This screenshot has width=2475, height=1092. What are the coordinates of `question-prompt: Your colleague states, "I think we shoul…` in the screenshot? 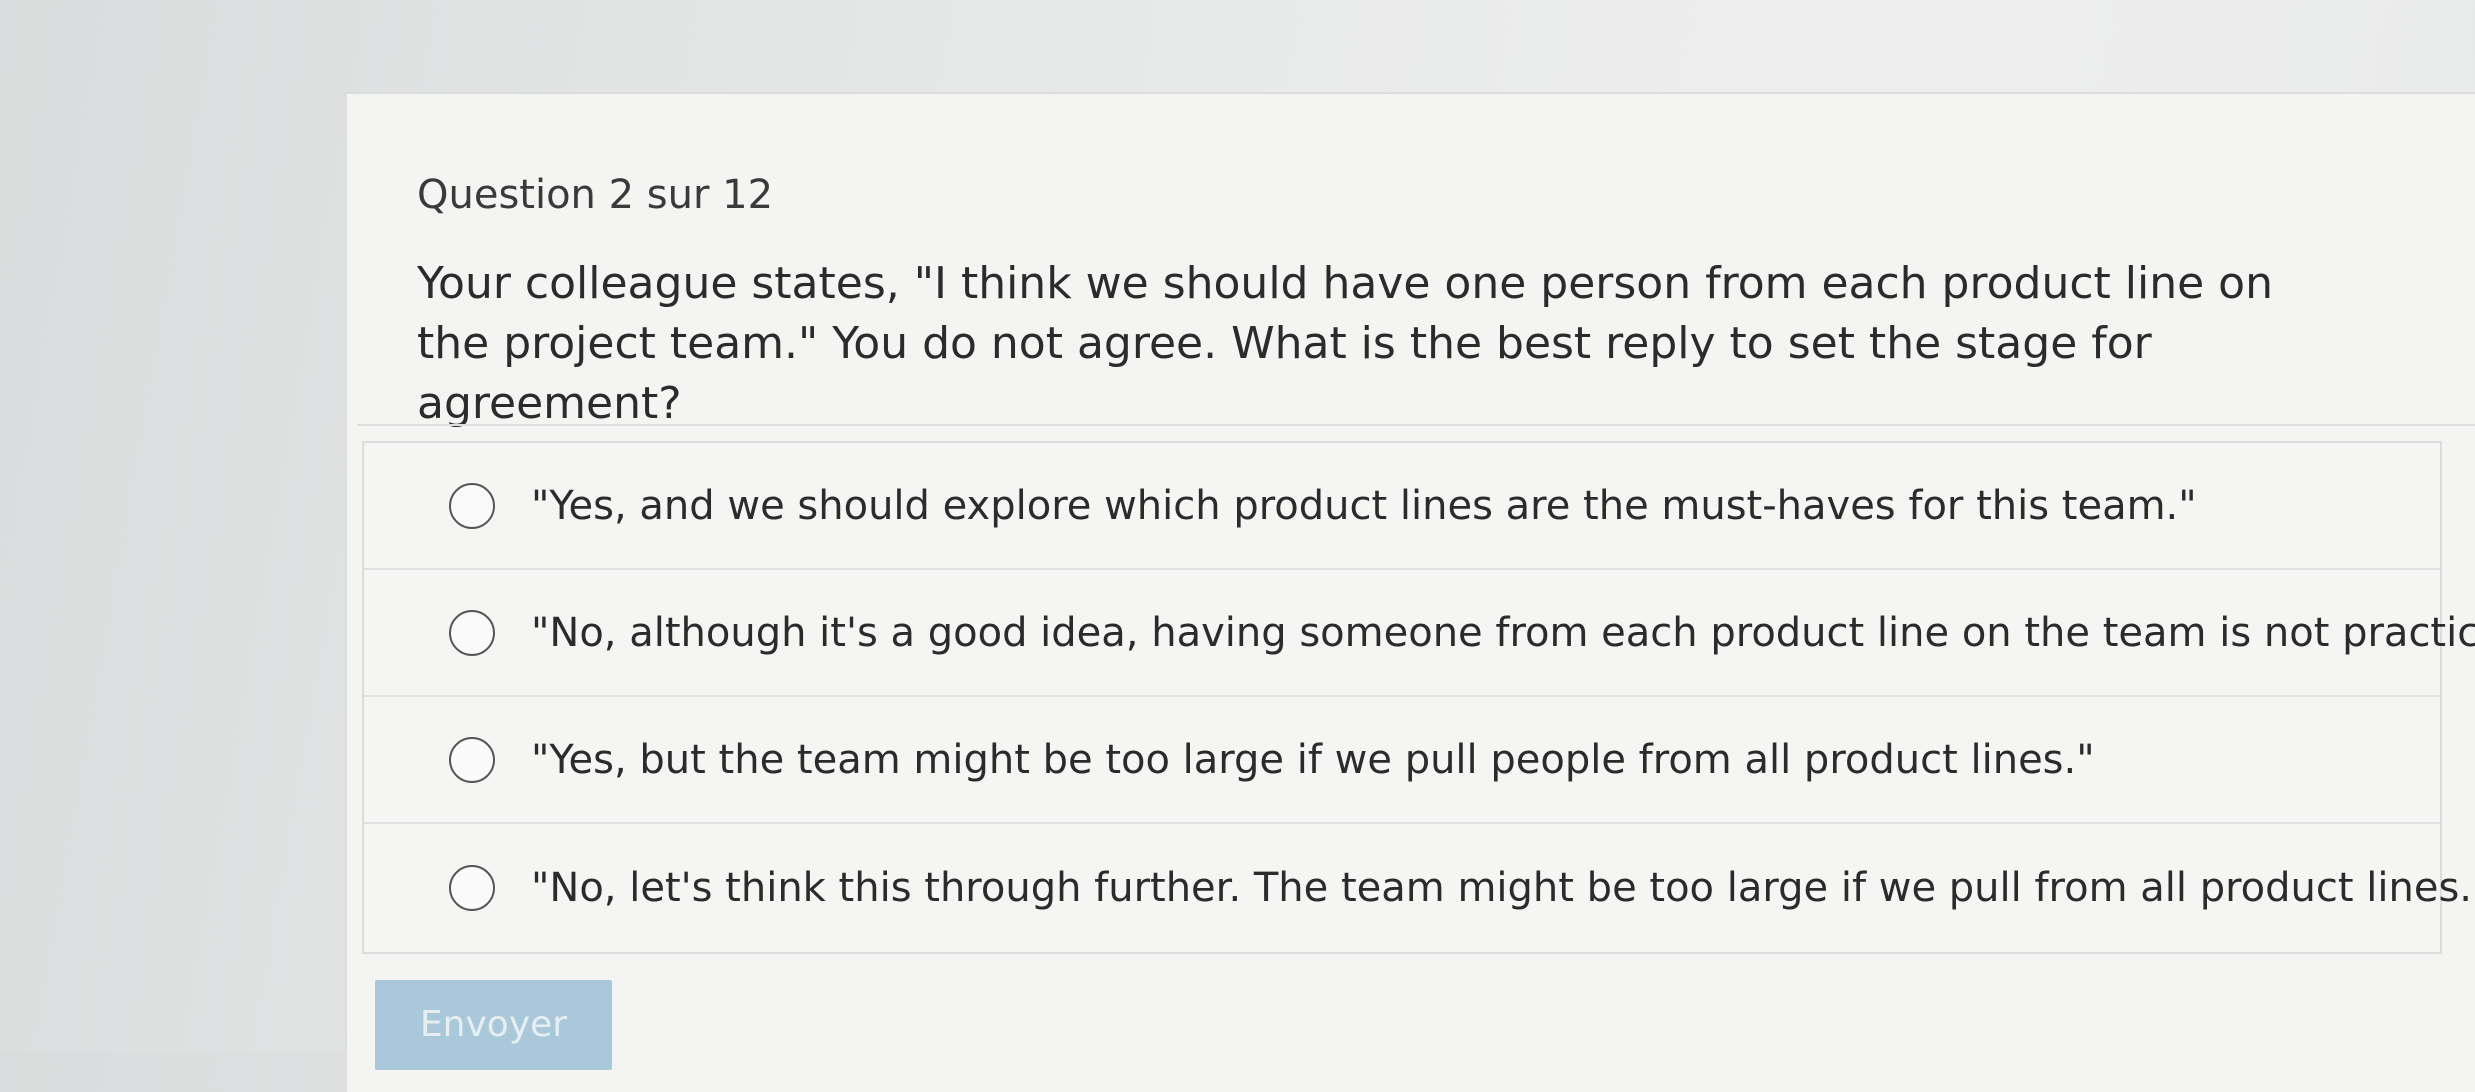 It's located at (1345, 343).